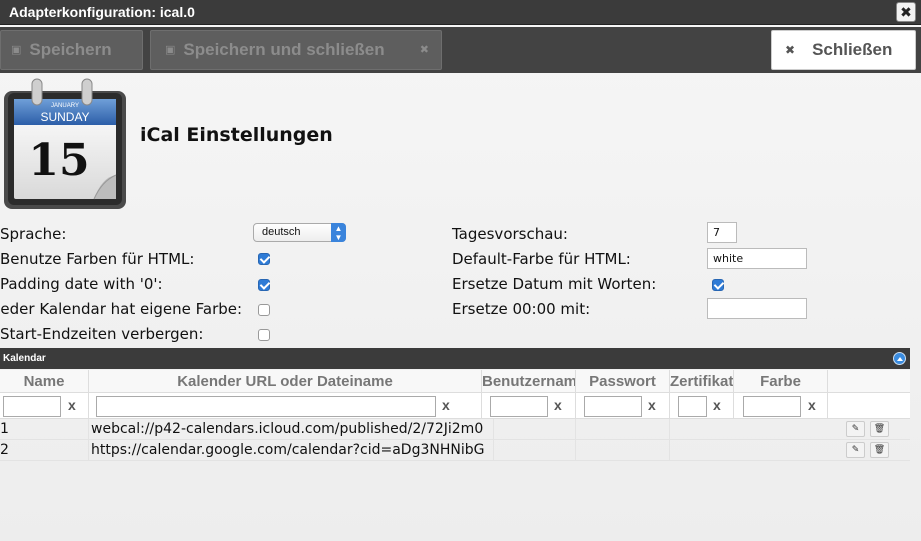  I want to click on start-end-checkbox, so click(264, 335).